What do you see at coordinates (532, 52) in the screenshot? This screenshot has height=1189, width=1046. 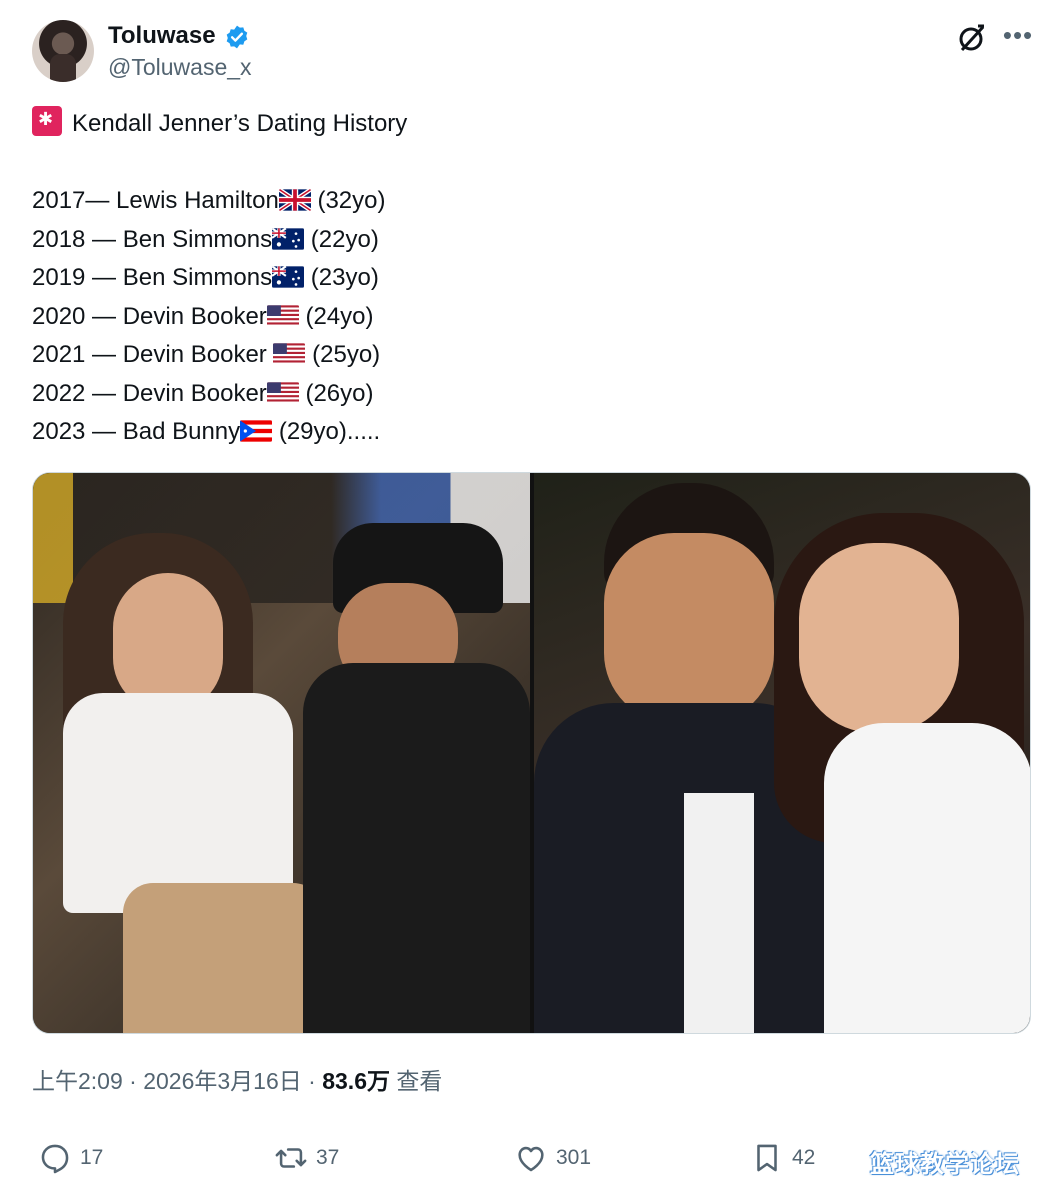 I see `tweet-header: Toluwase @Toluwase_x •••` at bounding box center [532, 52].